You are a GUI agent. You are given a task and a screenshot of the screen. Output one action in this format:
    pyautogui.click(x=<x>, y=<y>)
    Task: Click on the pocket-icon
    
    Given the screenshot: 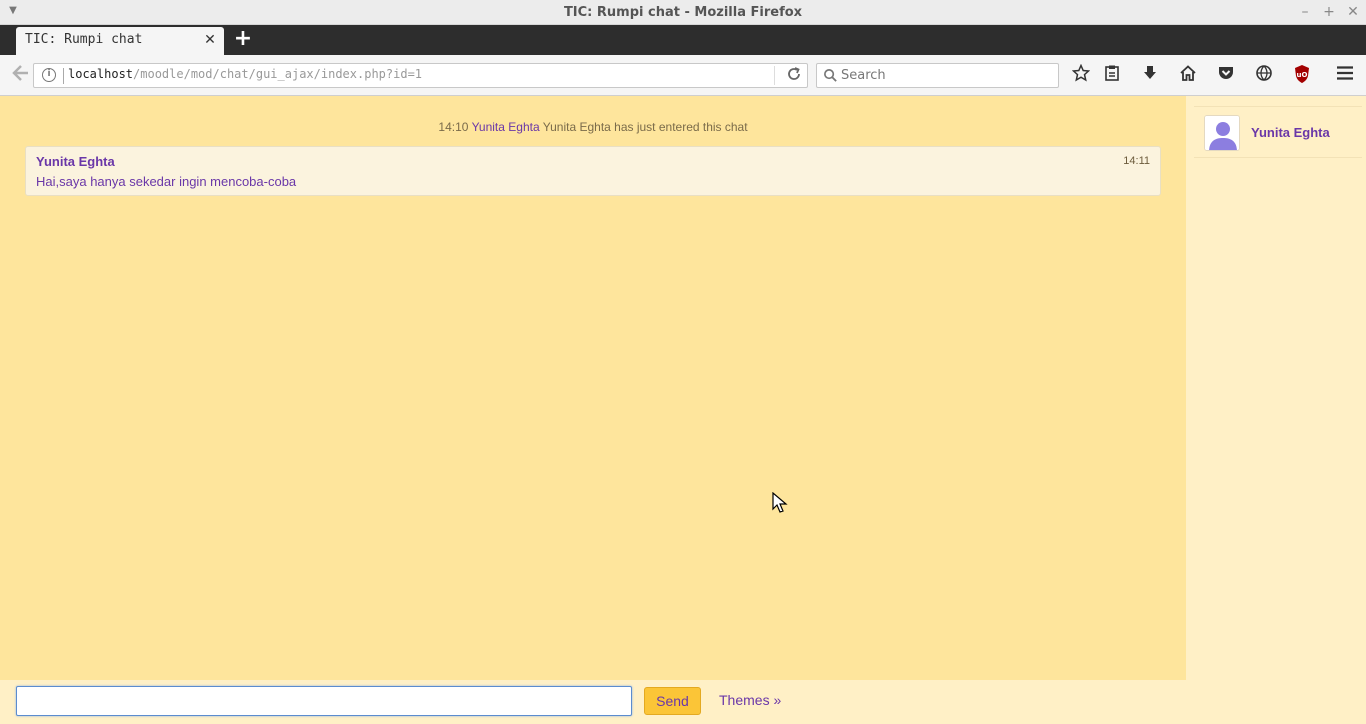 What is the action you would take?
    pyautogui.click(x=1226, y=76)
    